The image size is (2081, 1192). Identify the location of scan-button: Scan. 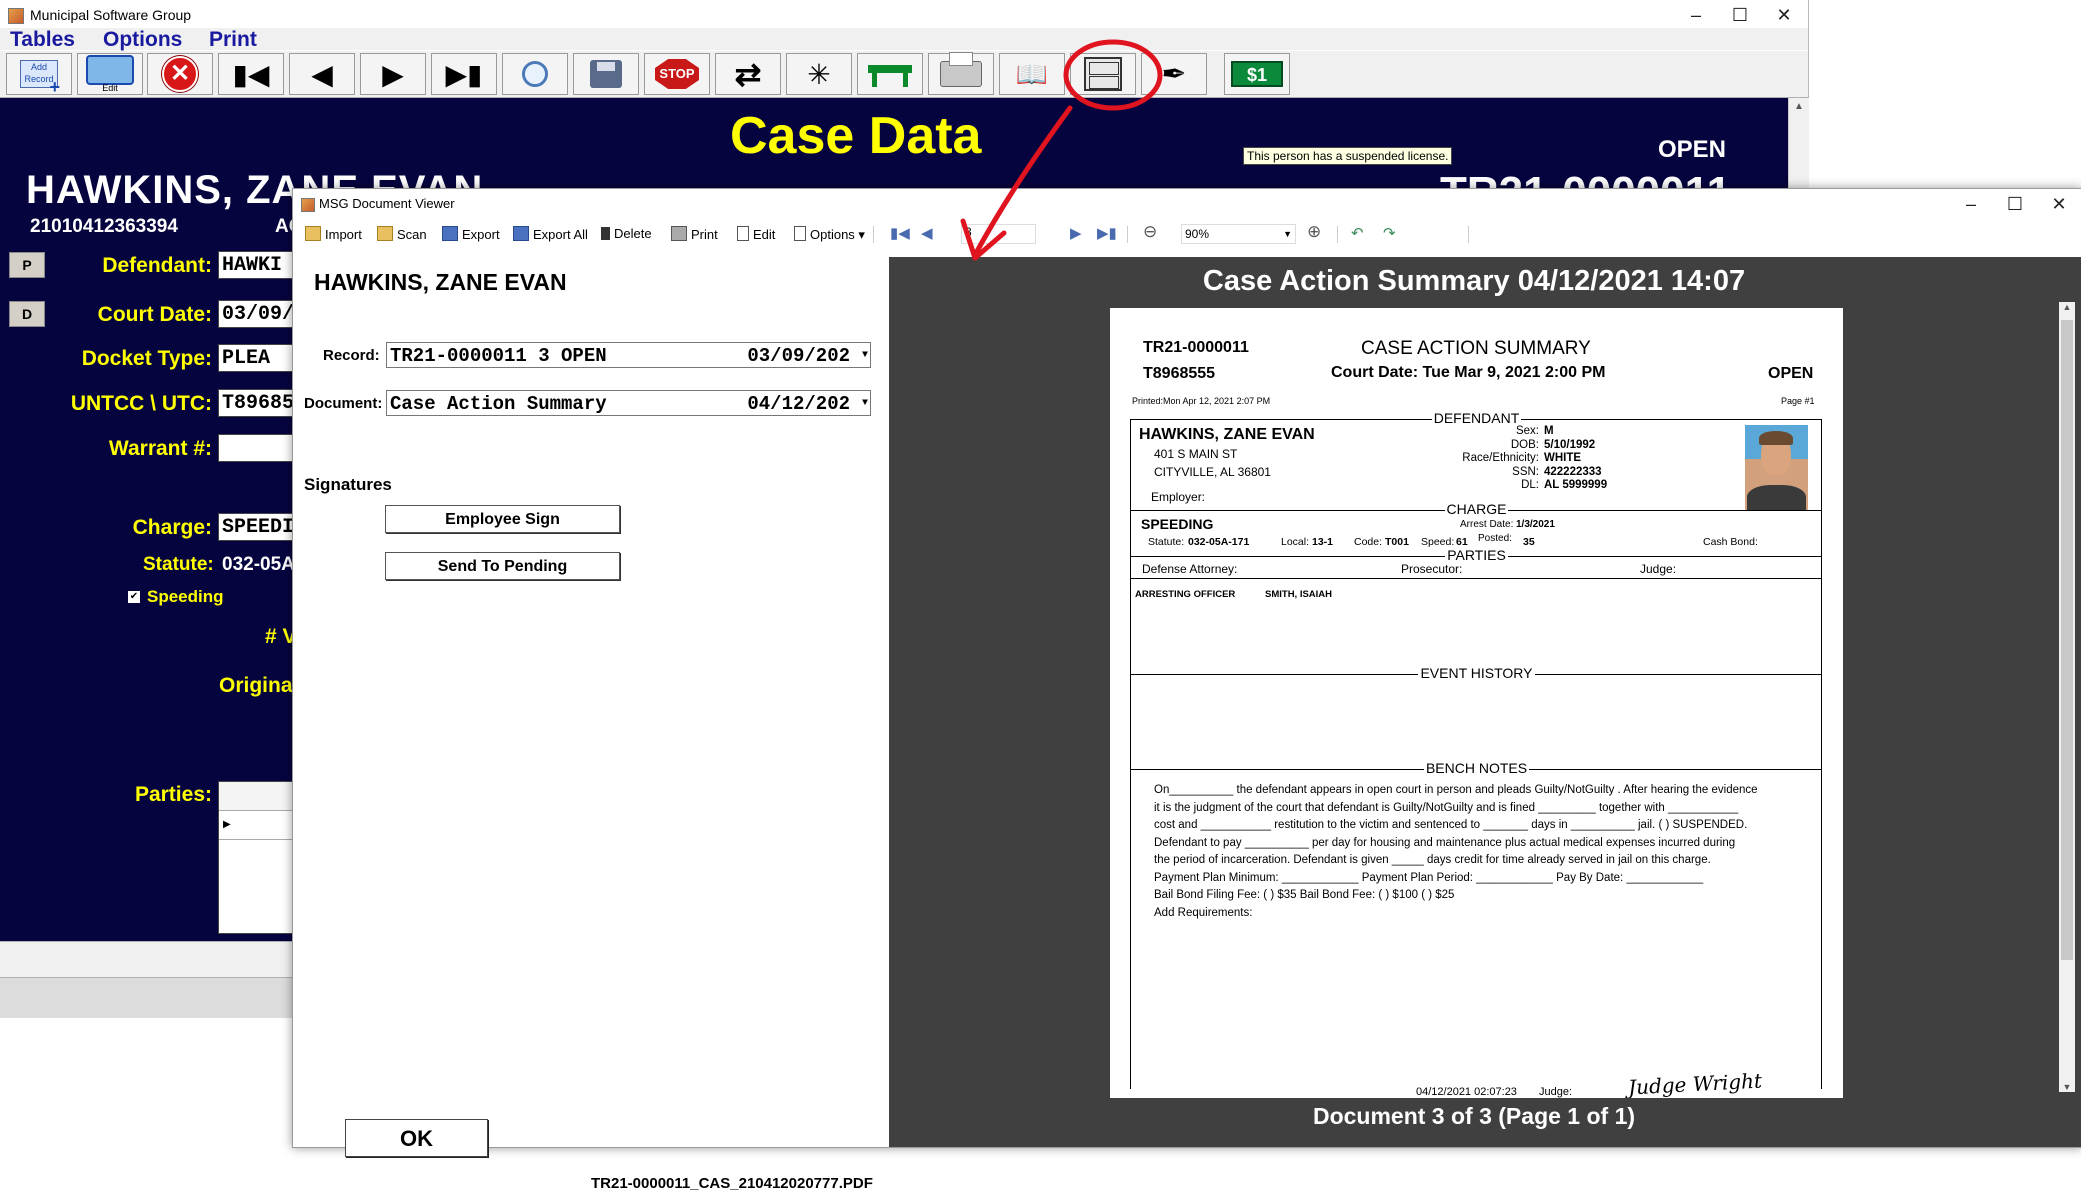
(402, 234).